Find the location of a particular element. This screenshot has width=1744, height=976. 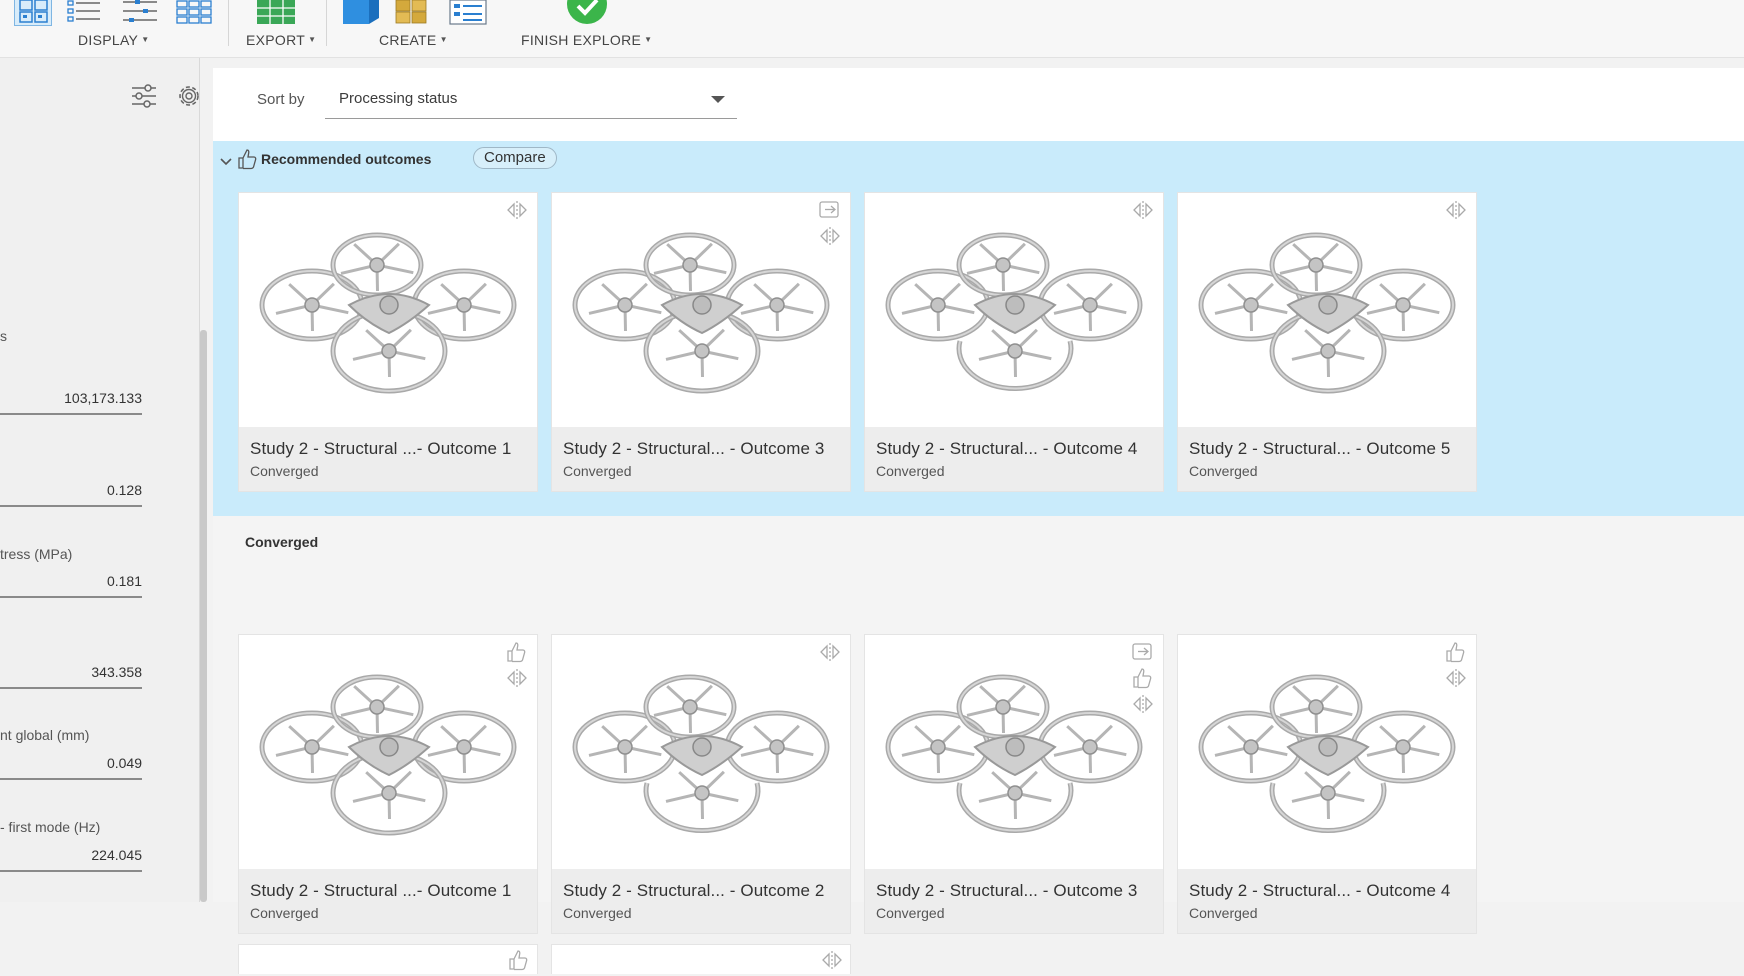

metric-value: 224.045 is located at coordinates (116, 855).